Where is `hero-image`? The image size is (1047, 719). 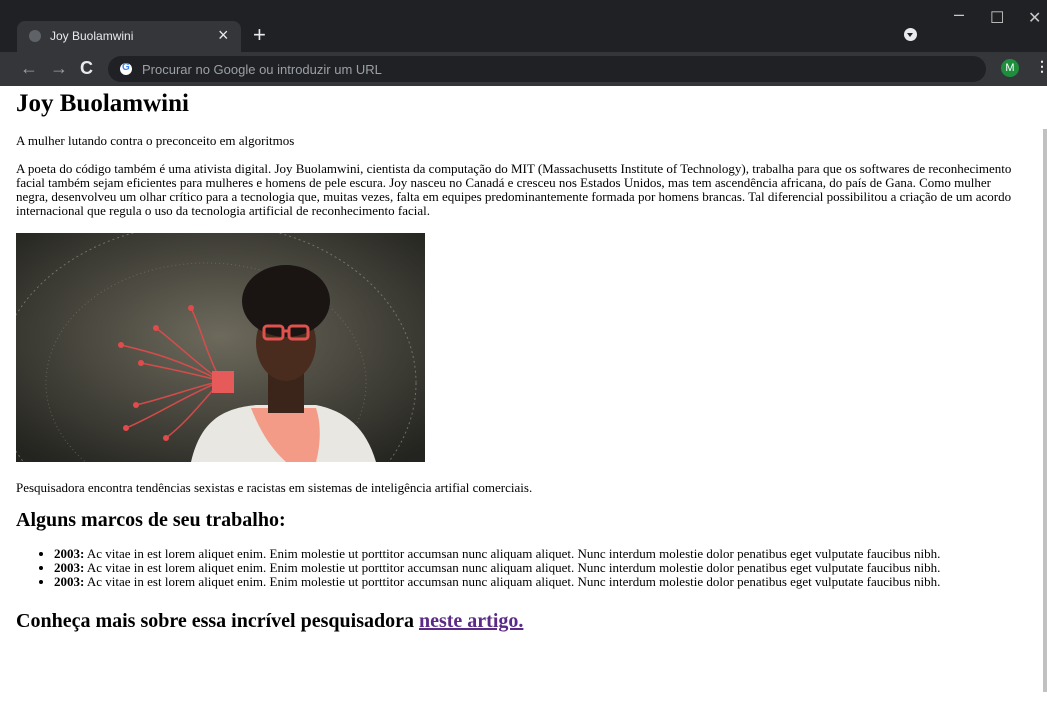
hero-image is located at coordinates (220, 347).